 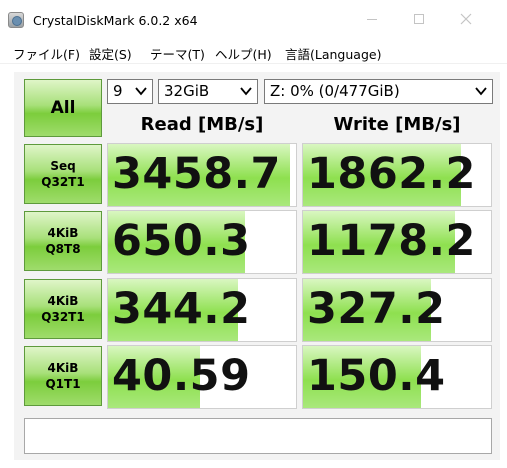 I want to click on write-result-4kib-q8t8: 1178.2, so click(x=397, y=242).